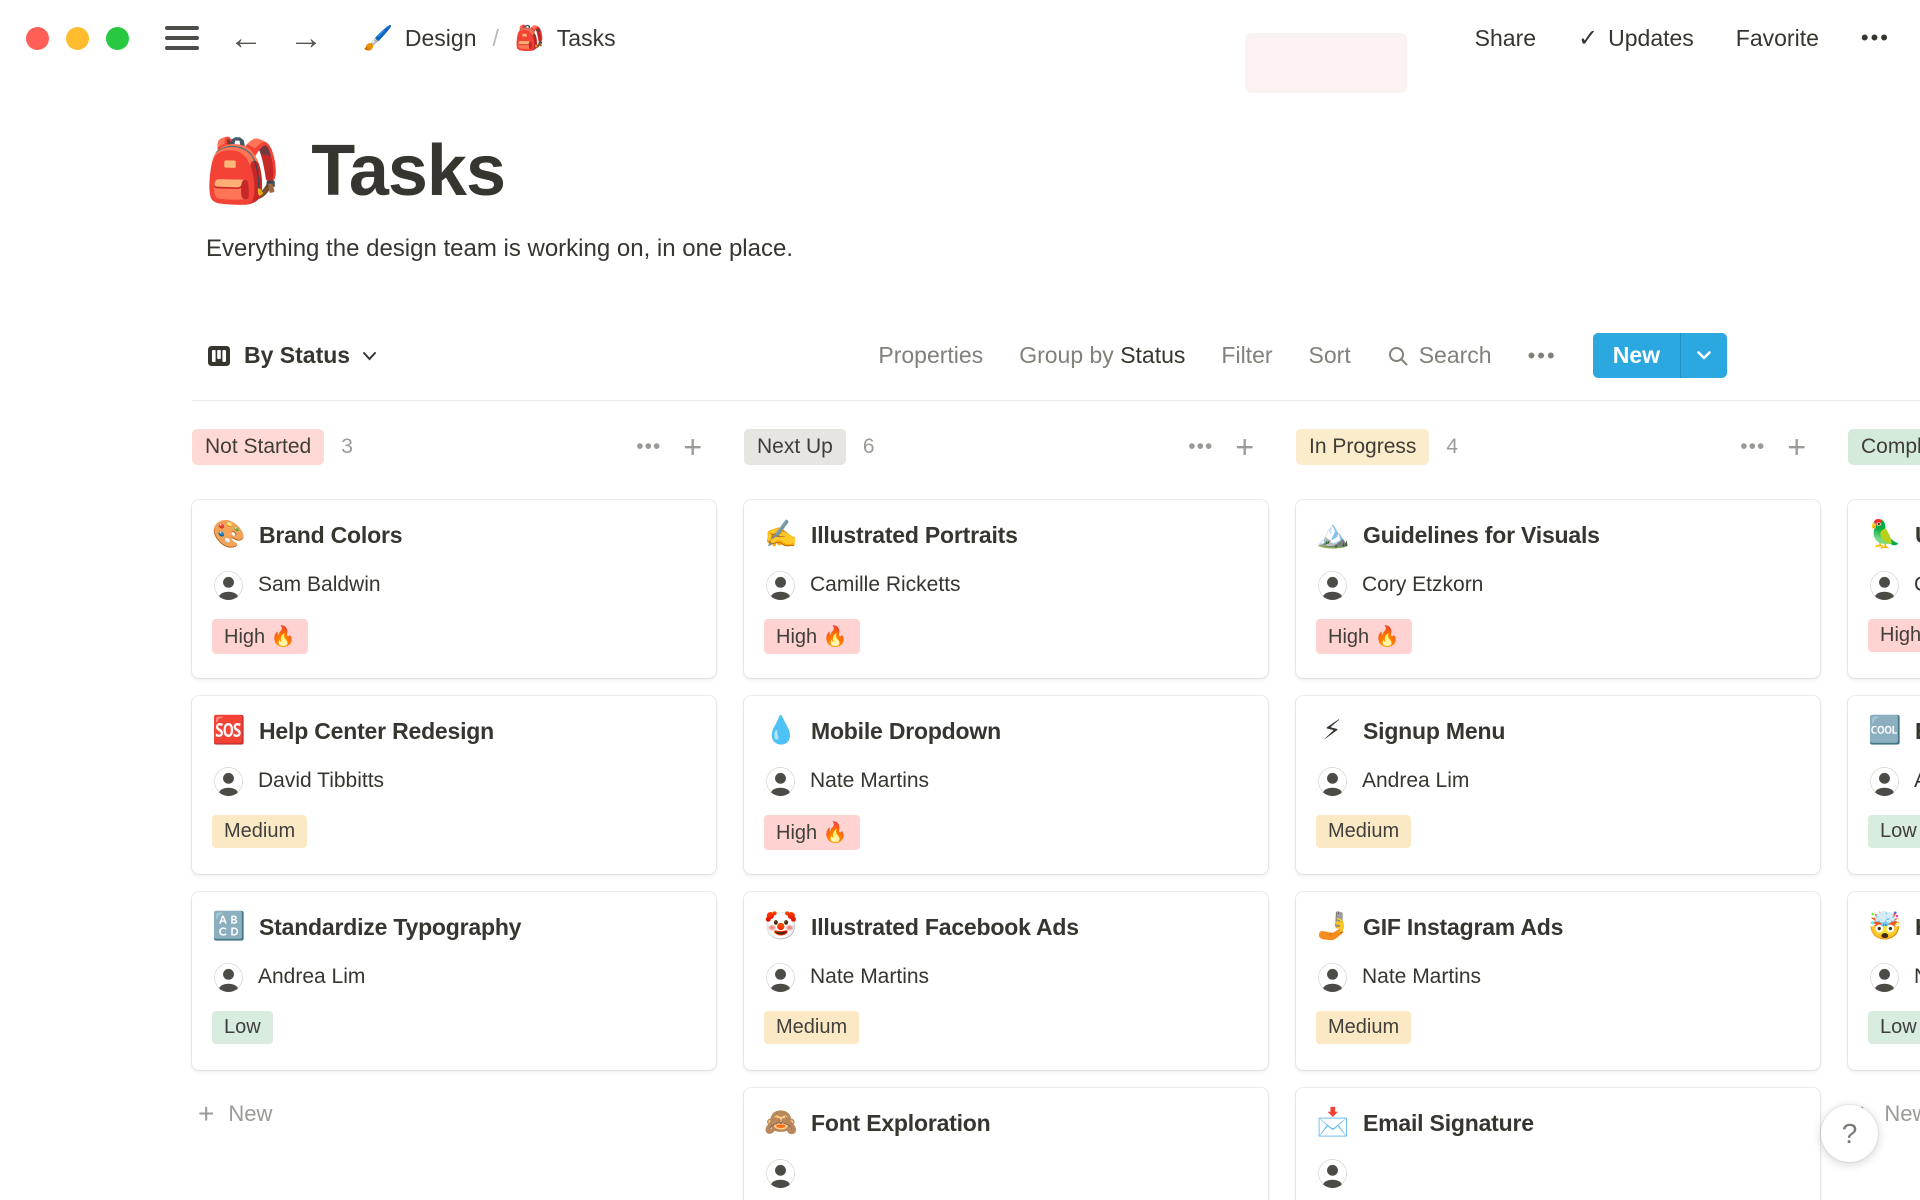 Image resolution: width=1920 pixels, height=1200 pixels. I want to click on group-by-value: Status, so click(1153, 355).